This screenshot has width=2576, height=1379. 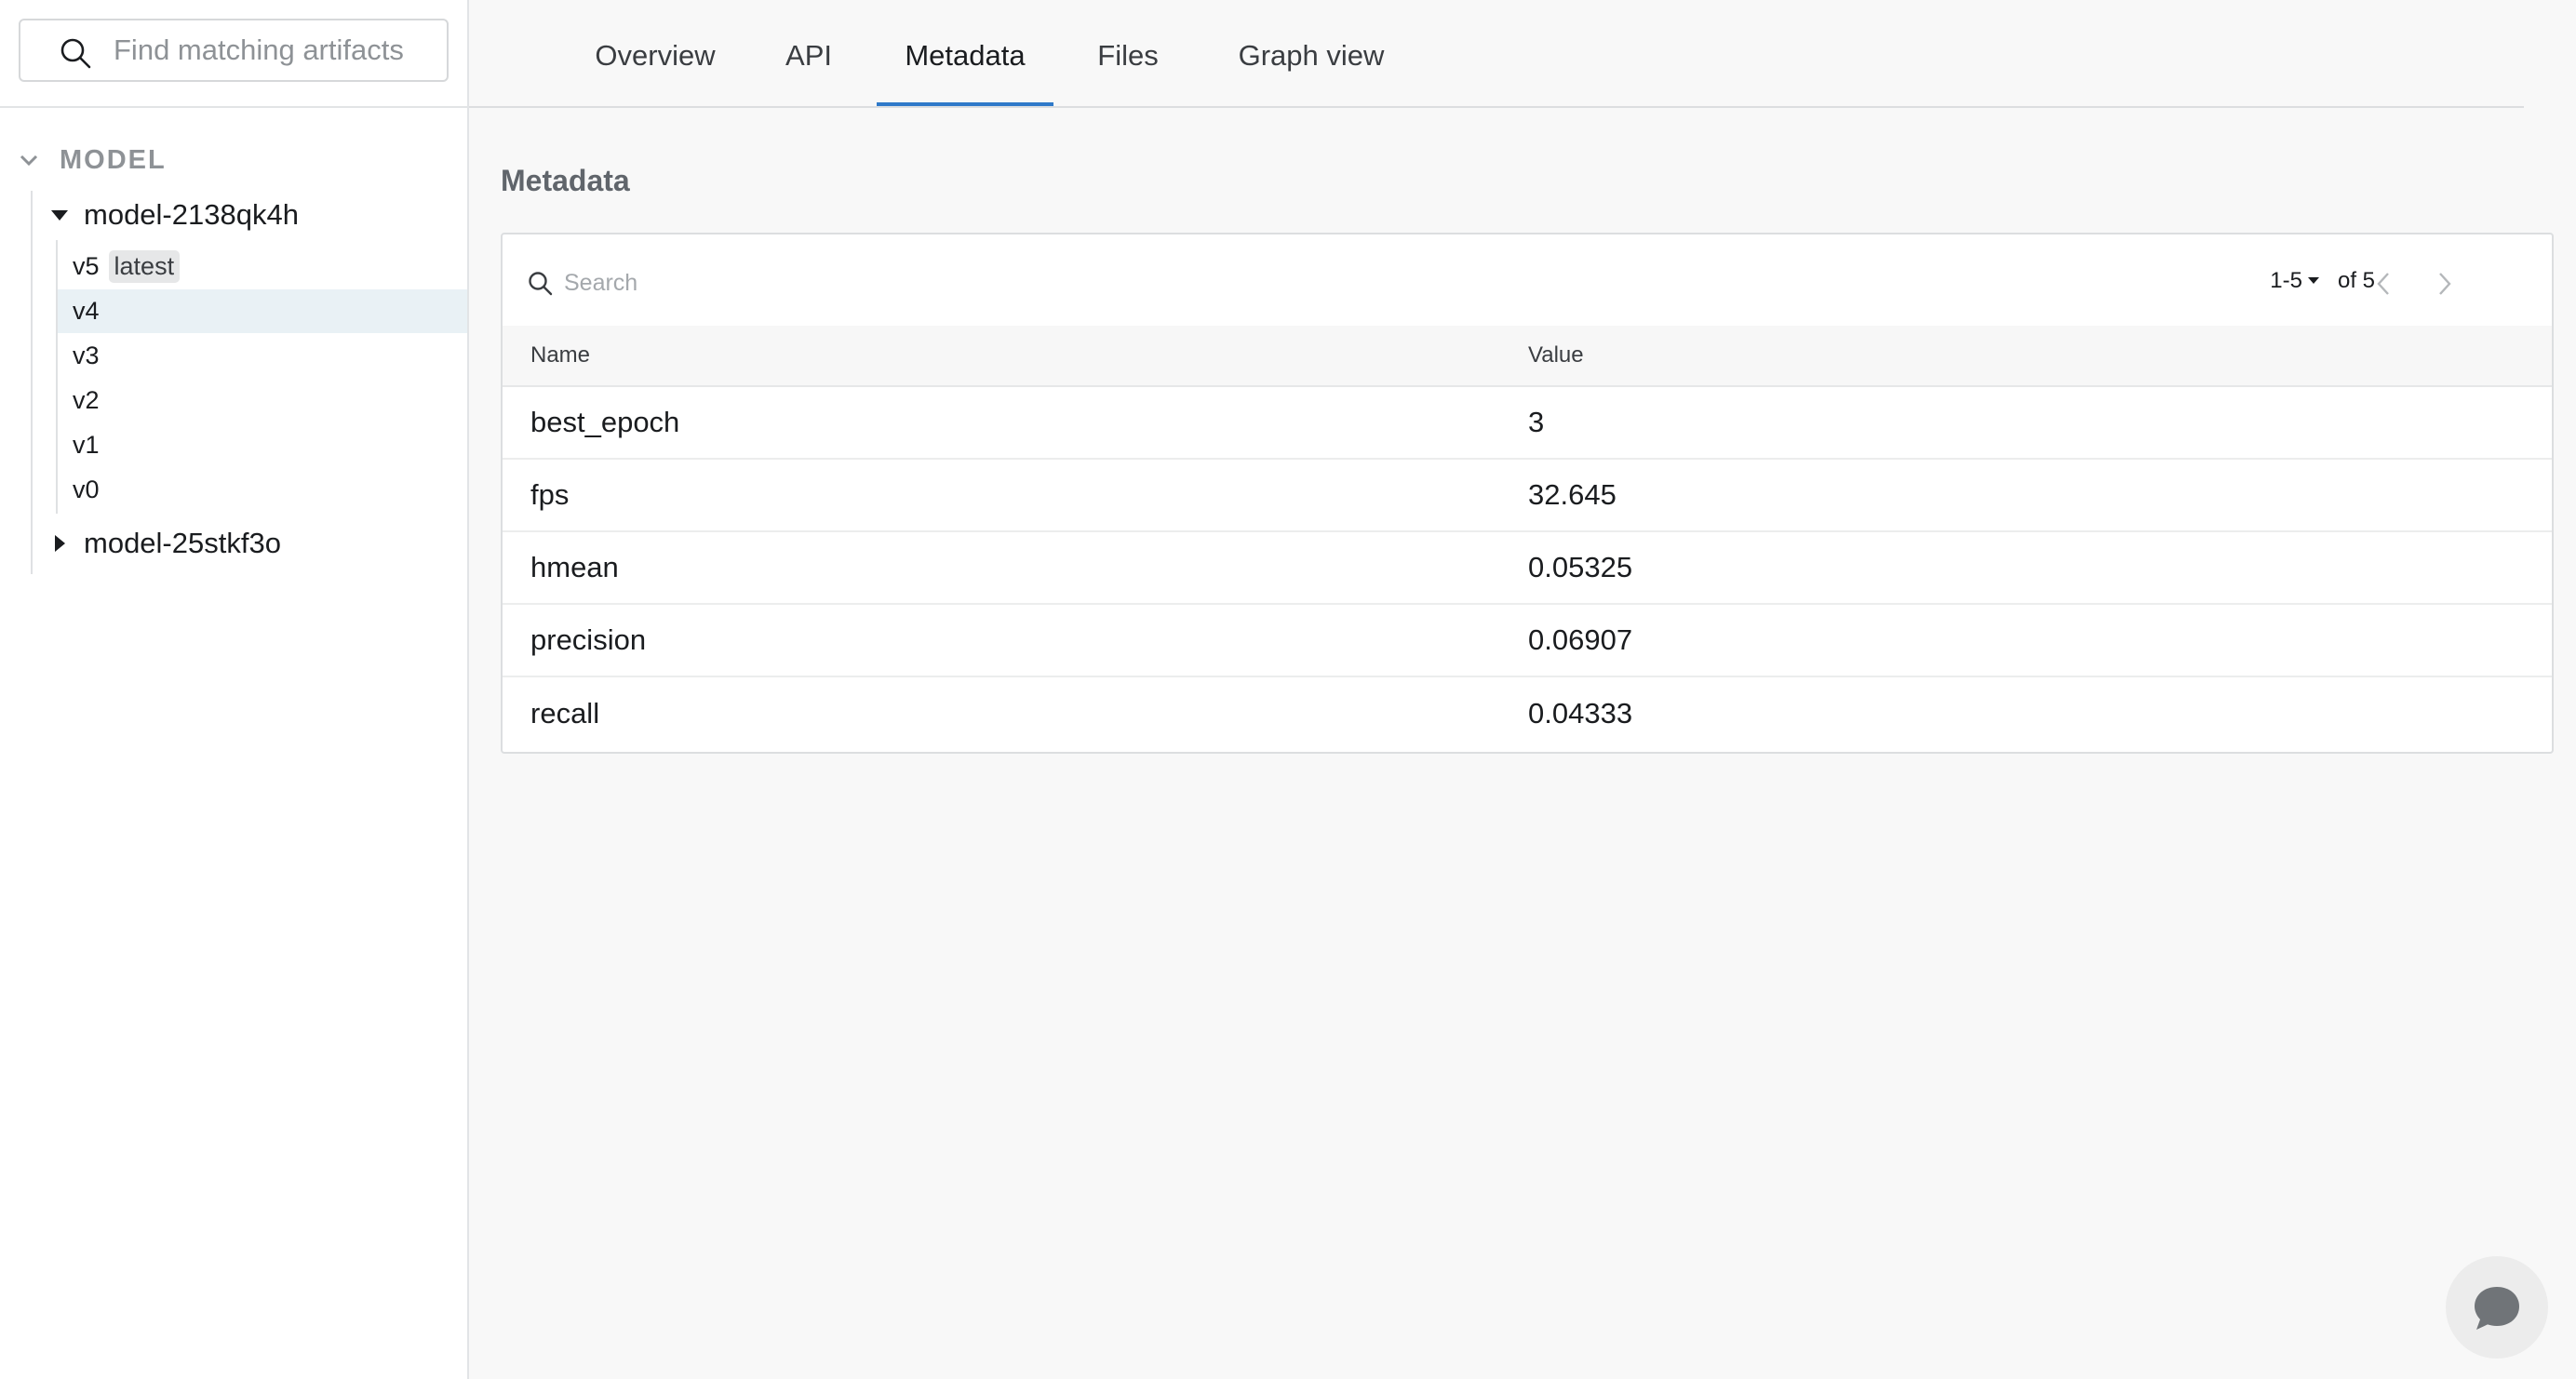 I want to click on alias-tag: latest, so click(x=144, y=266).